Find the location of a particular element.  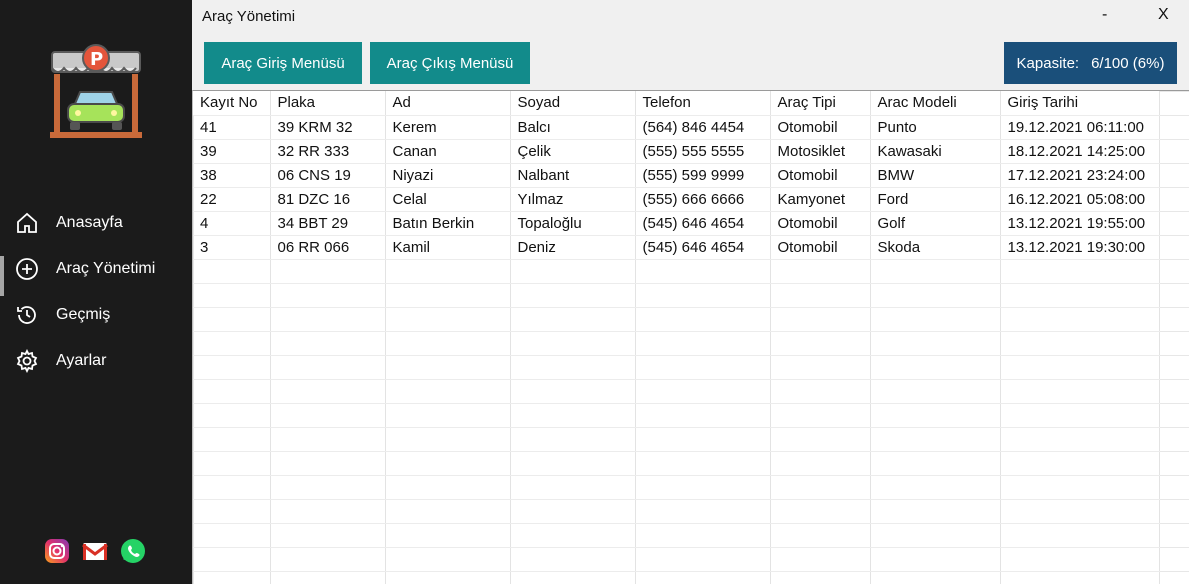

table-cell: Ford is located at coordinates (935, 199).